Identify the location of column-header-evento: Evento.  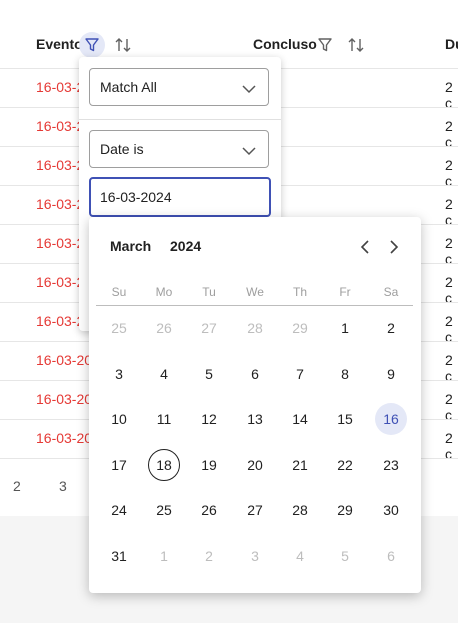
(59, 44).